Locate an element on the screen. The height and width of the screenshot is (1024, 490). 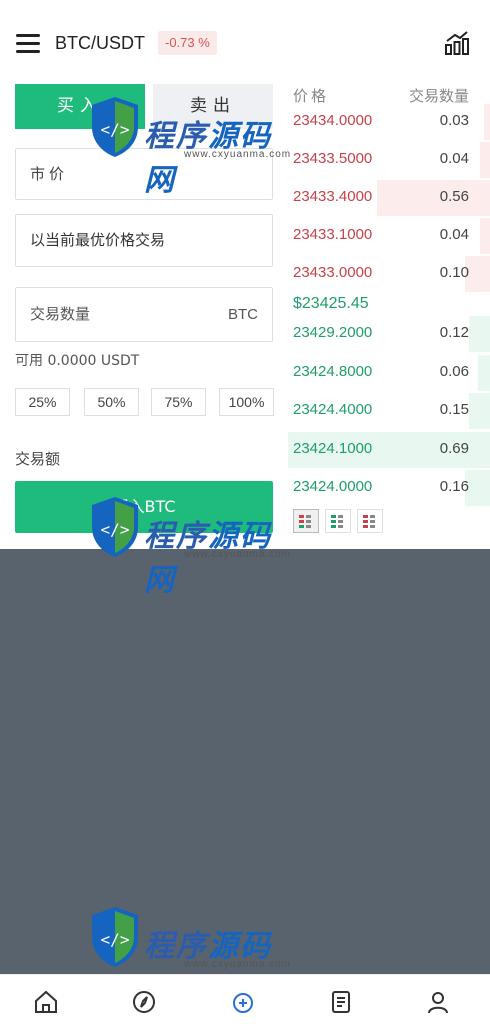
ask-row: 23433.4000 0.56 is located at coordinates (387, 198).